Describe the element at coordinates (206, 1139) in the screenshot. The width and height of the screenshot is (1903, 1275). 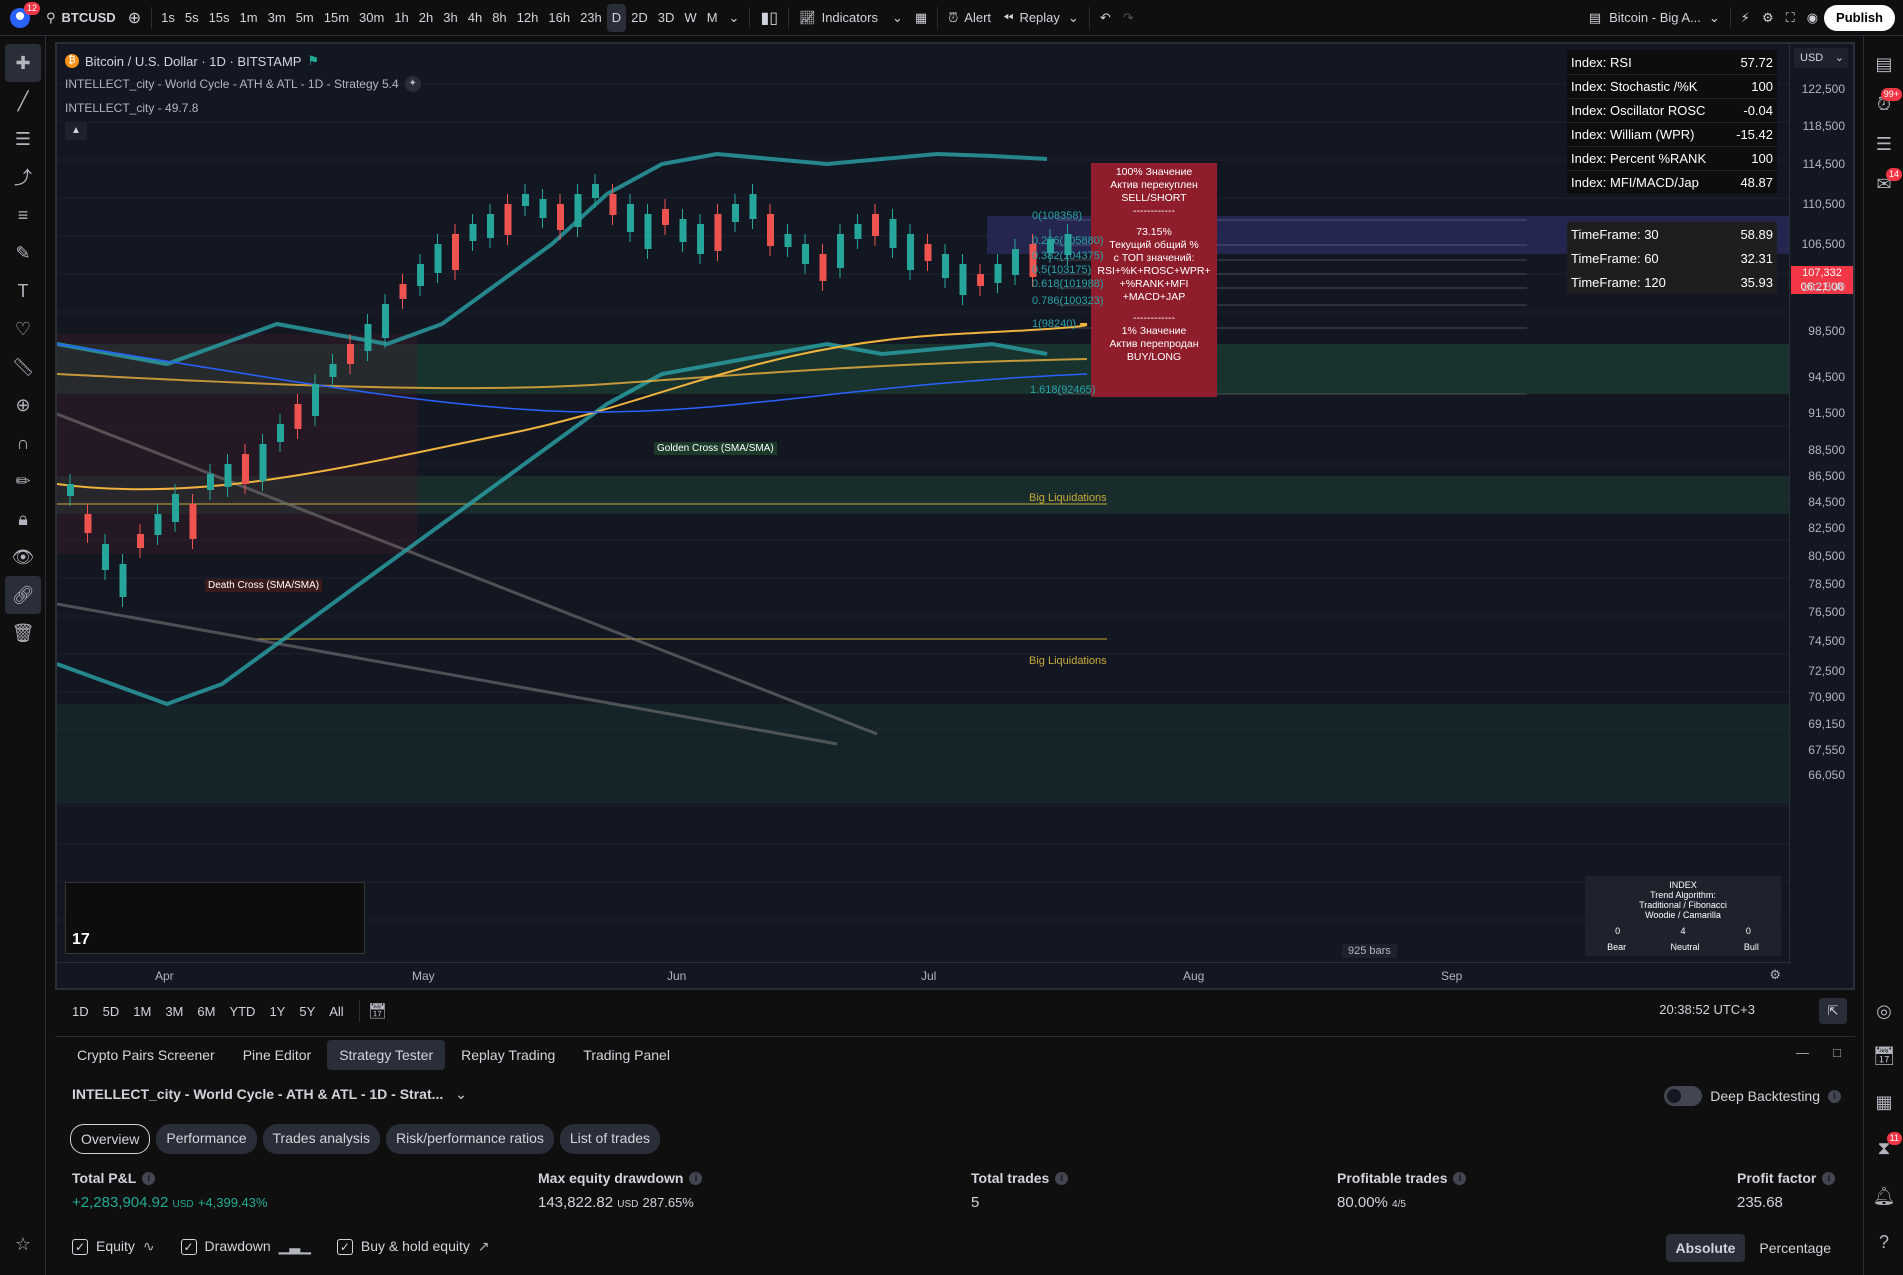
I see `sub-tab-performance: Performance` at that location.